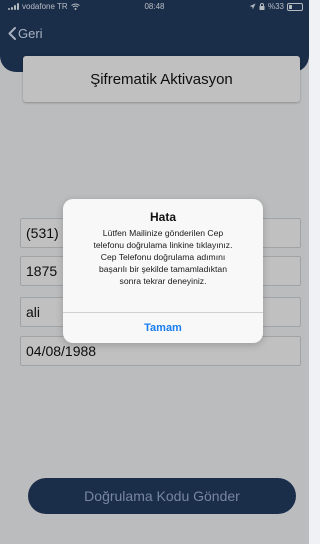 This screenshot has width=320, height=544. What do you see at coordinates (163, 245) in the screenshot?
I see `alert-message-line: telefonu doğrulama linkine tıklayınız.` at bounding box center [163, 245].